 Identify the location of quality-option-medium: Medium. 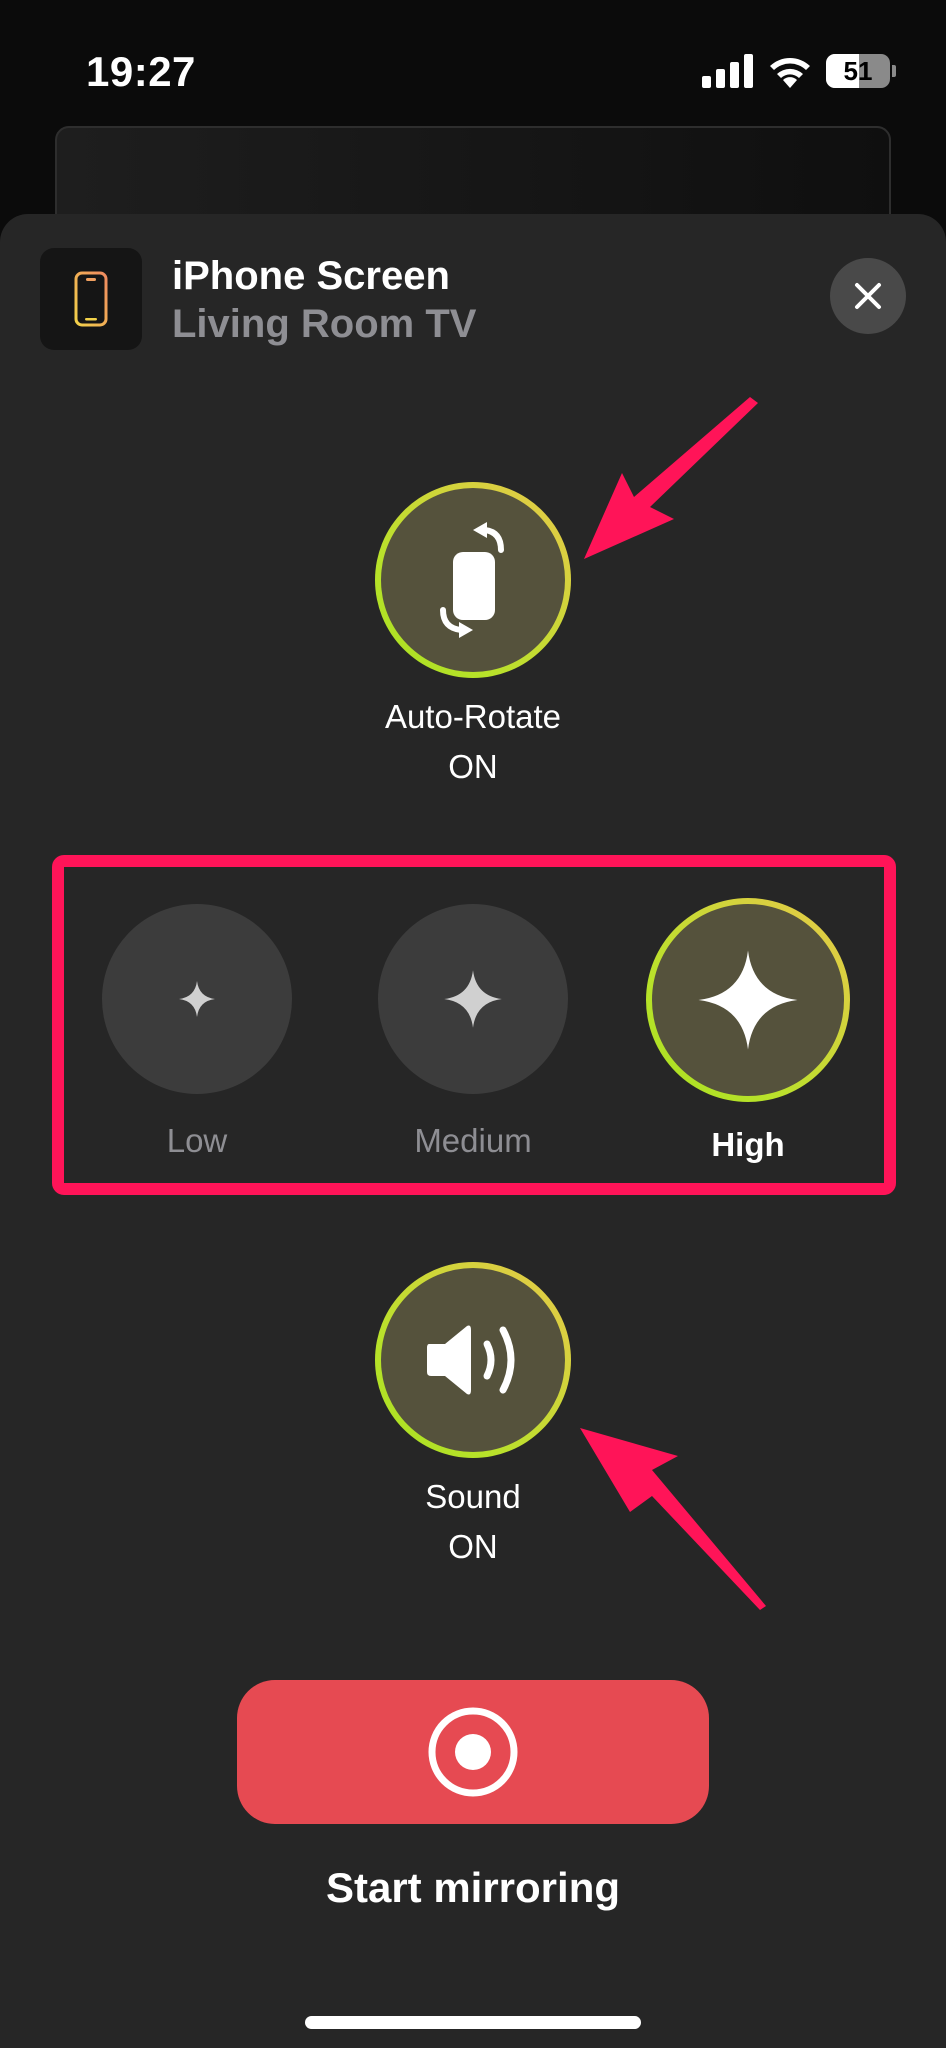
(473, 1035).